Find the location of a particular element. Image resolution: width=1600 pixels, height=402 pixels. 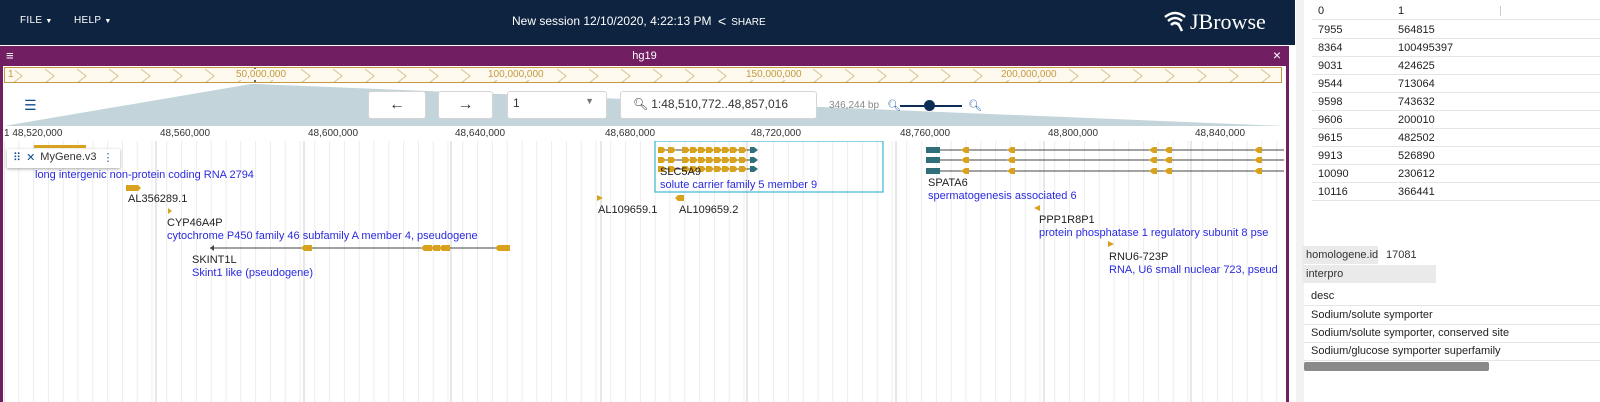

feature-description: Skint1 like (pseudogene) is located at coordinates (253, 273).